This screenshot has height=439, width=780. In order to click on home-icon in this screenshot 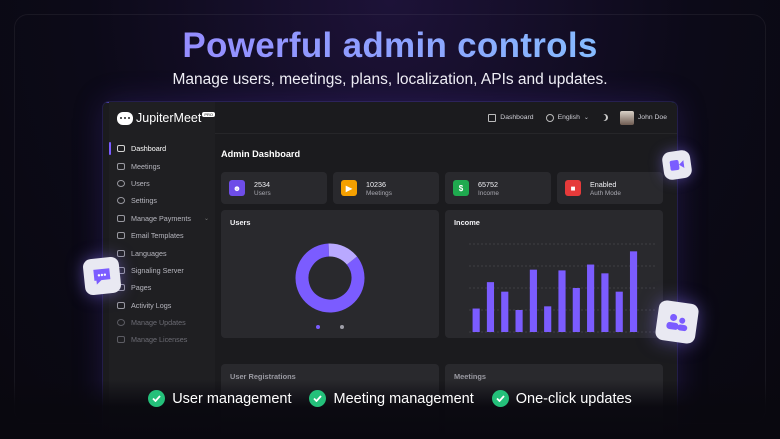, I will do `click(492, 117)`.